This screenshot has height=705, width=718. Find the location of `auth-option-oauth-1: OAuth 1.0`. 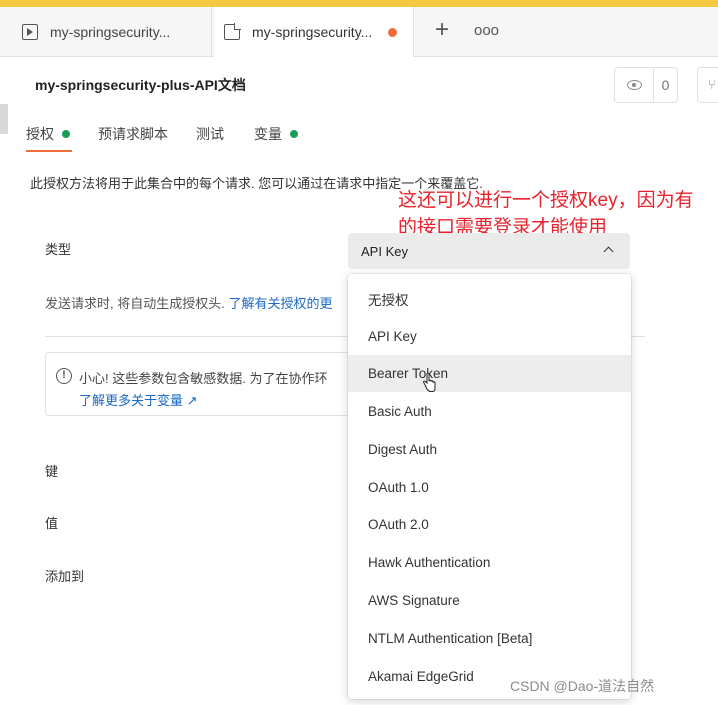

auth-option-oauth-1: OAuth 1.0 is located at coordinates (489, 487).